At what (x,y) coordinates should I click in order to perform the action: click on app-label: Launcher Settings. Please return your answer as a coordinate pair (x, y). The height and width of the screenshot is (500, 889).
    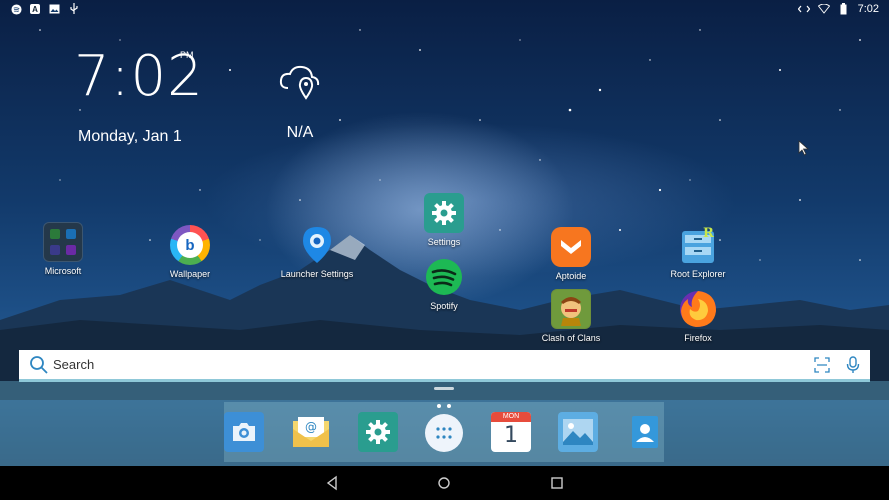
    Looking at the image, I should click on (317, 274).